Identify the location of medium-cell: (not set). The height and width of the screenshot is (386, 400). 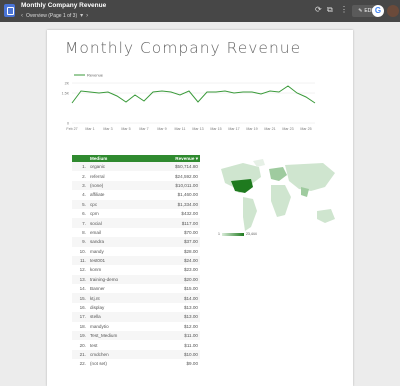
(98, 364).